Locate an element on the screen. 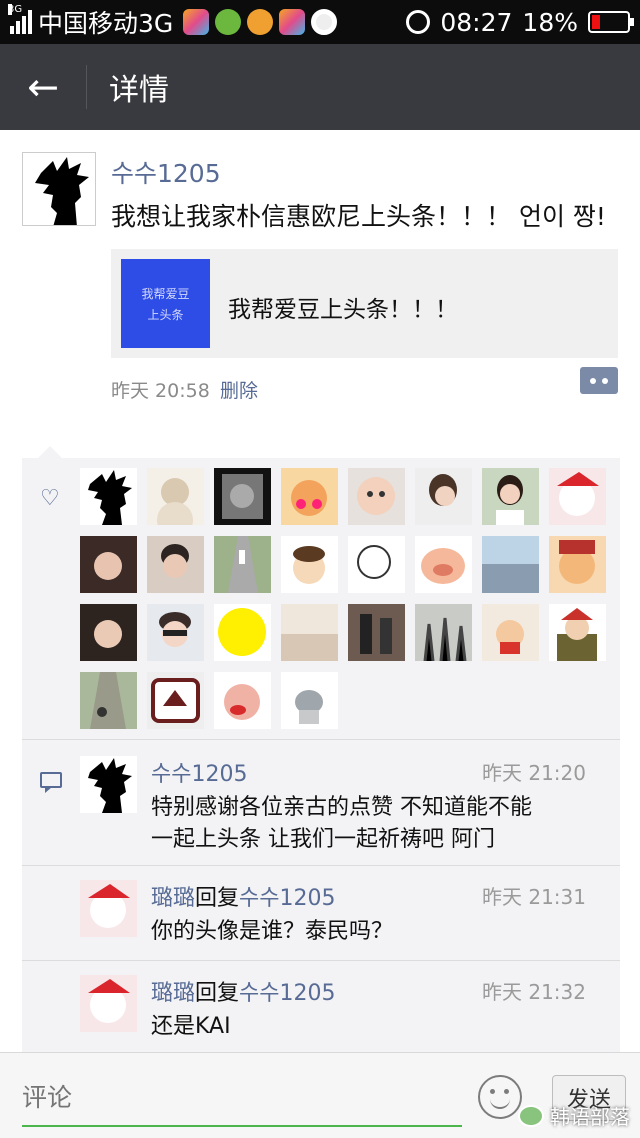 This screenshot has height=1138, width=640. emoji-icon is located at coordinates (500, 1097).